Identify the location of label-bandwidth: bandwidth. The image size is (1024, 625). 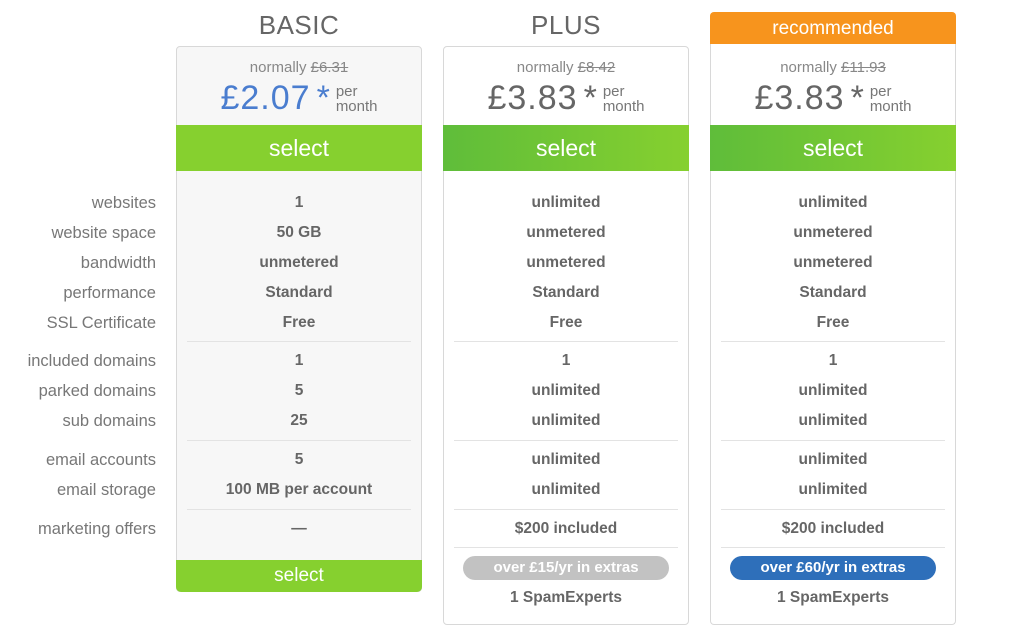
(118, 263).